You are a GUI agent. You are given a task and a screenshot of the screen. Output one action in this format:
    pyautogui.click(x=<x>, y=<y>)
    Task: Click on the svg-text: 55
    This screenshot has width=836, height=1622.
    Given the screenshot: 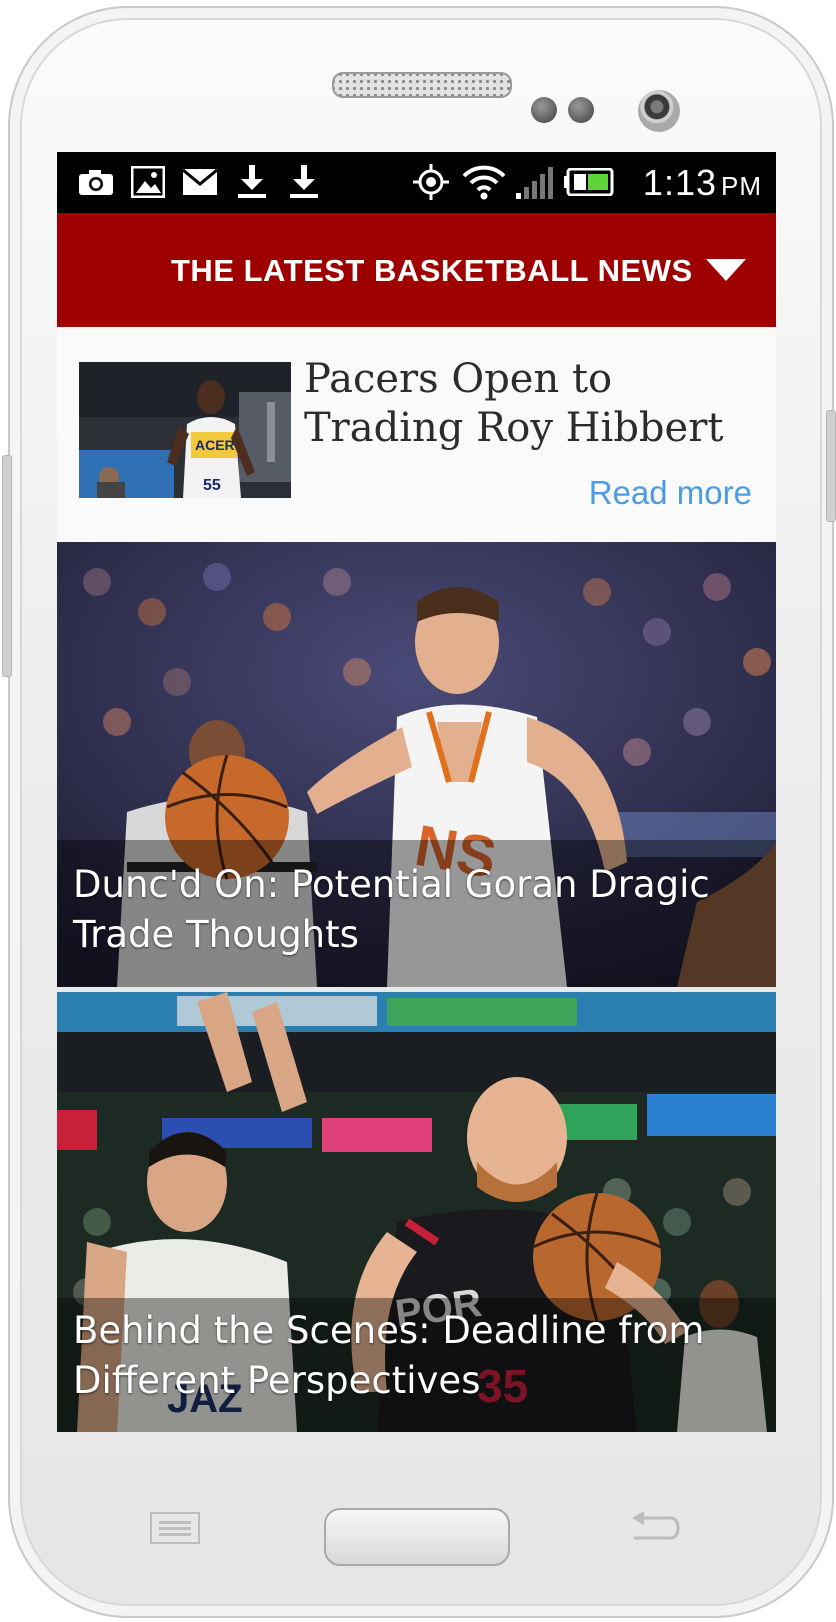 What is the action you would take?
    pyautogui.click(x=212, y=485)
    